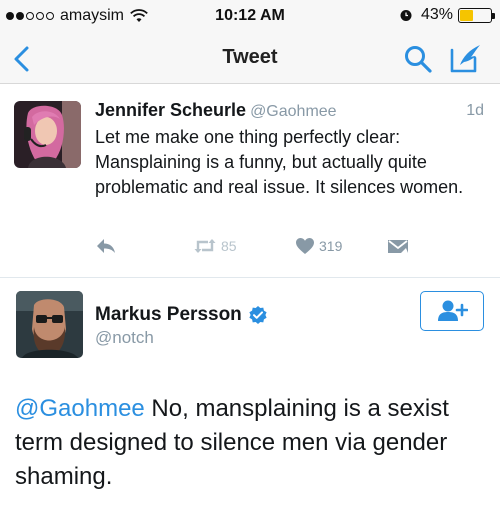 Image resolution: width=500 pixels, height=508 pixels. I want to click on direct-message-icon, so click(398, 246).